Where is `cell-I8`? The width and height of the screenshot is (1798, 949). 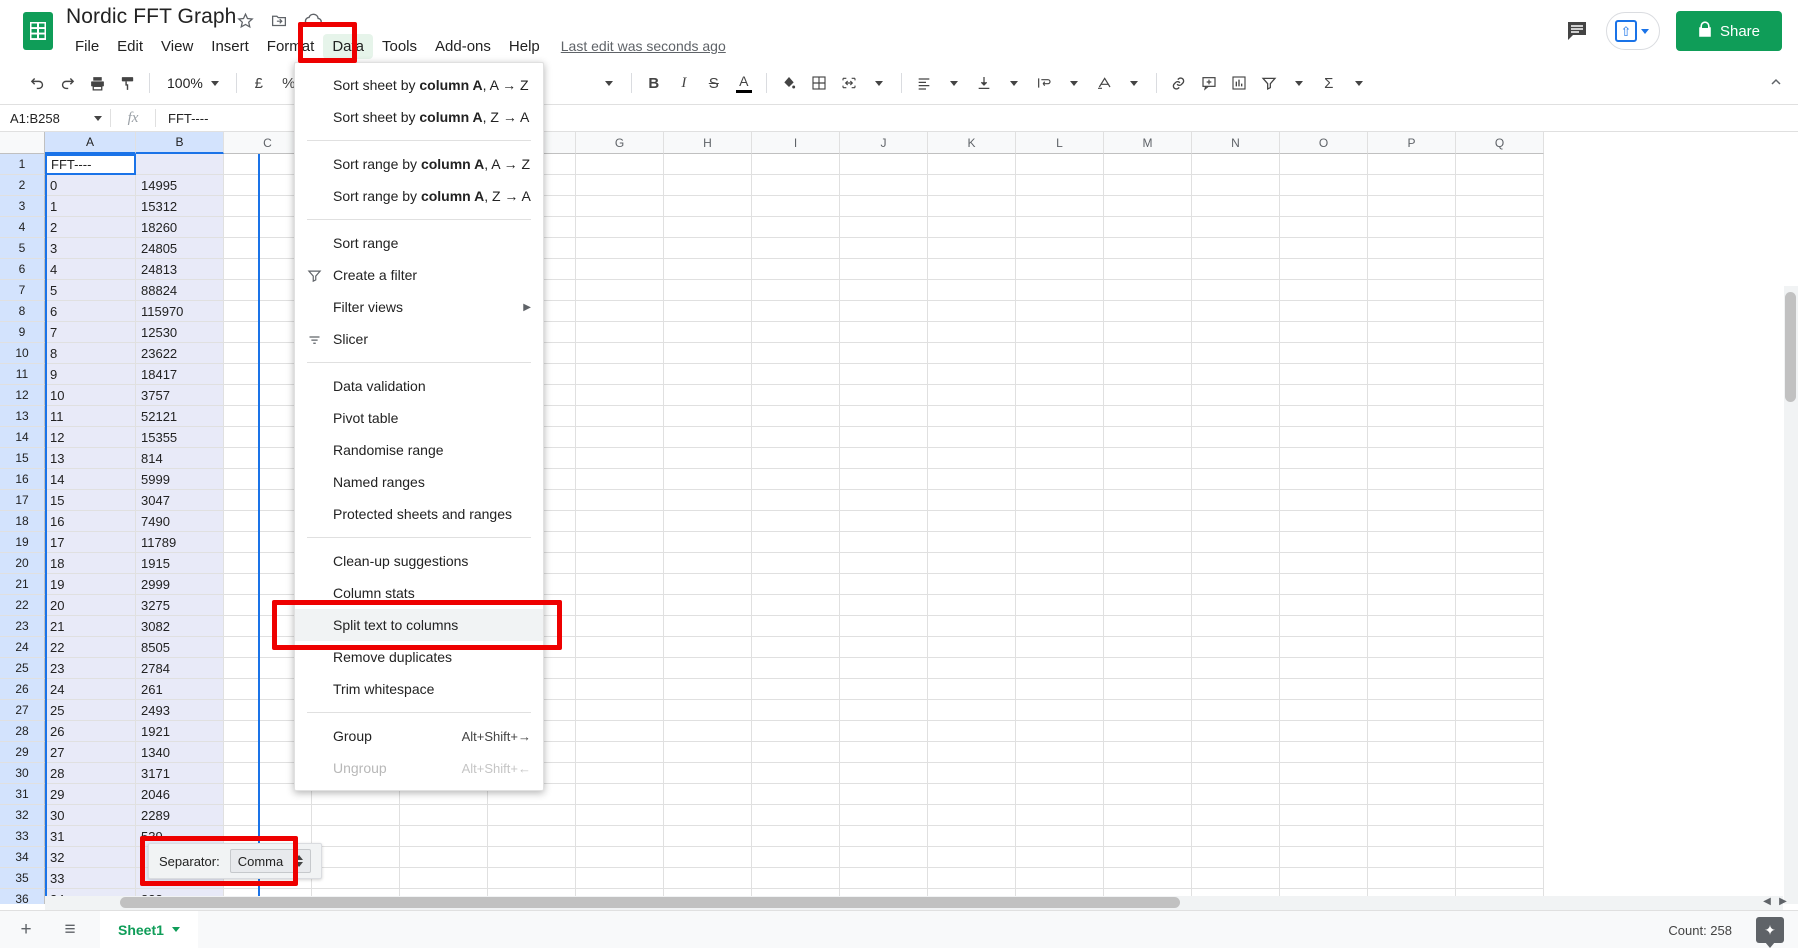 cell-I8 is located at coordinates (796, 311).